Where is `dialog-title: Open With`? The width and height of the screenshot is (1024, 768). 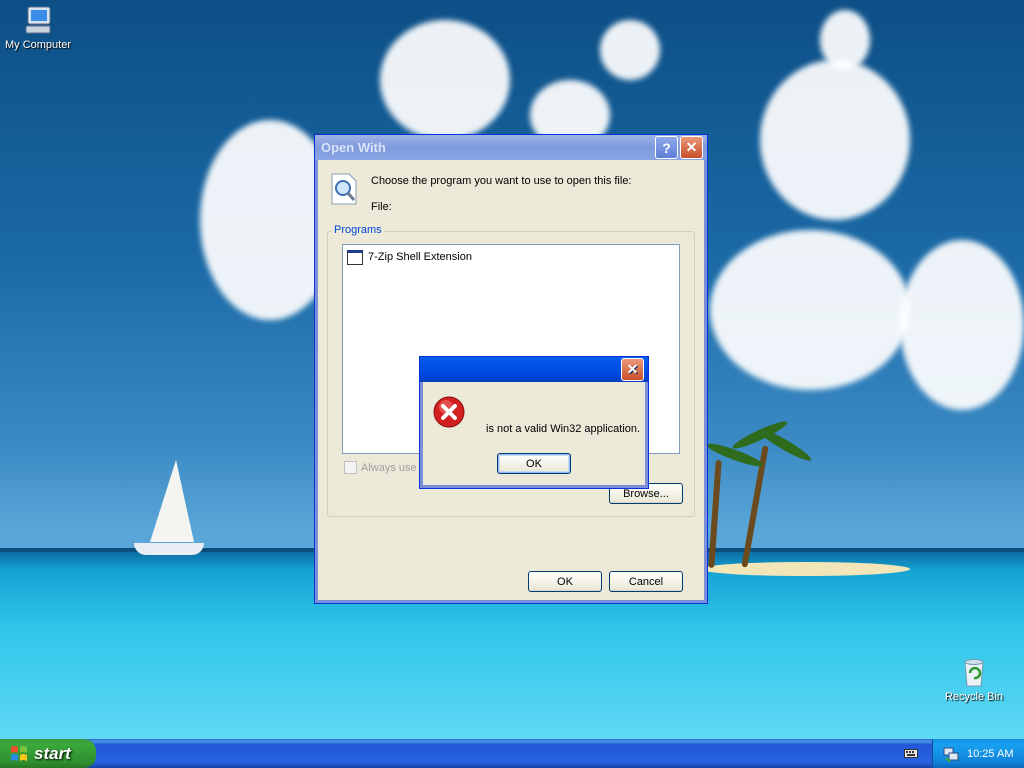 dialog-title: Open With is located at coordinates (353, 147).